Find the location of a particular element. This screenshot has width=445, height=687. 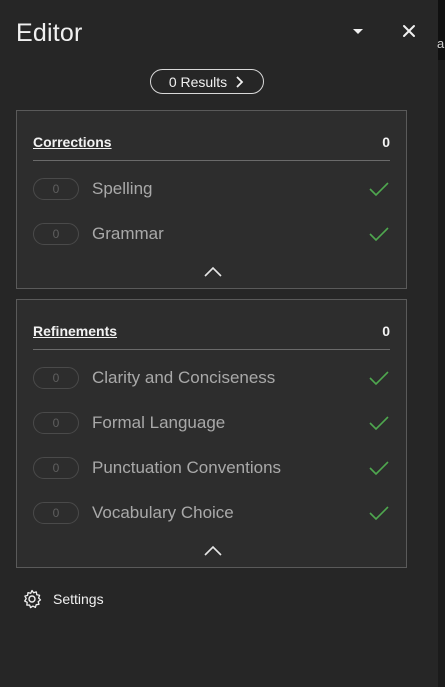

refinement-item-punctuation: 0 Punctuation Conventions is located at coordinates (211, 468).